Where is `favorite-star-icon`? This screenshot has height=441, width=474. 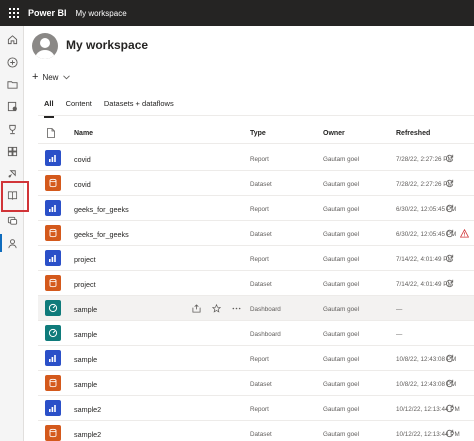
favorite-star-icon is located at coordinates (216, 308).